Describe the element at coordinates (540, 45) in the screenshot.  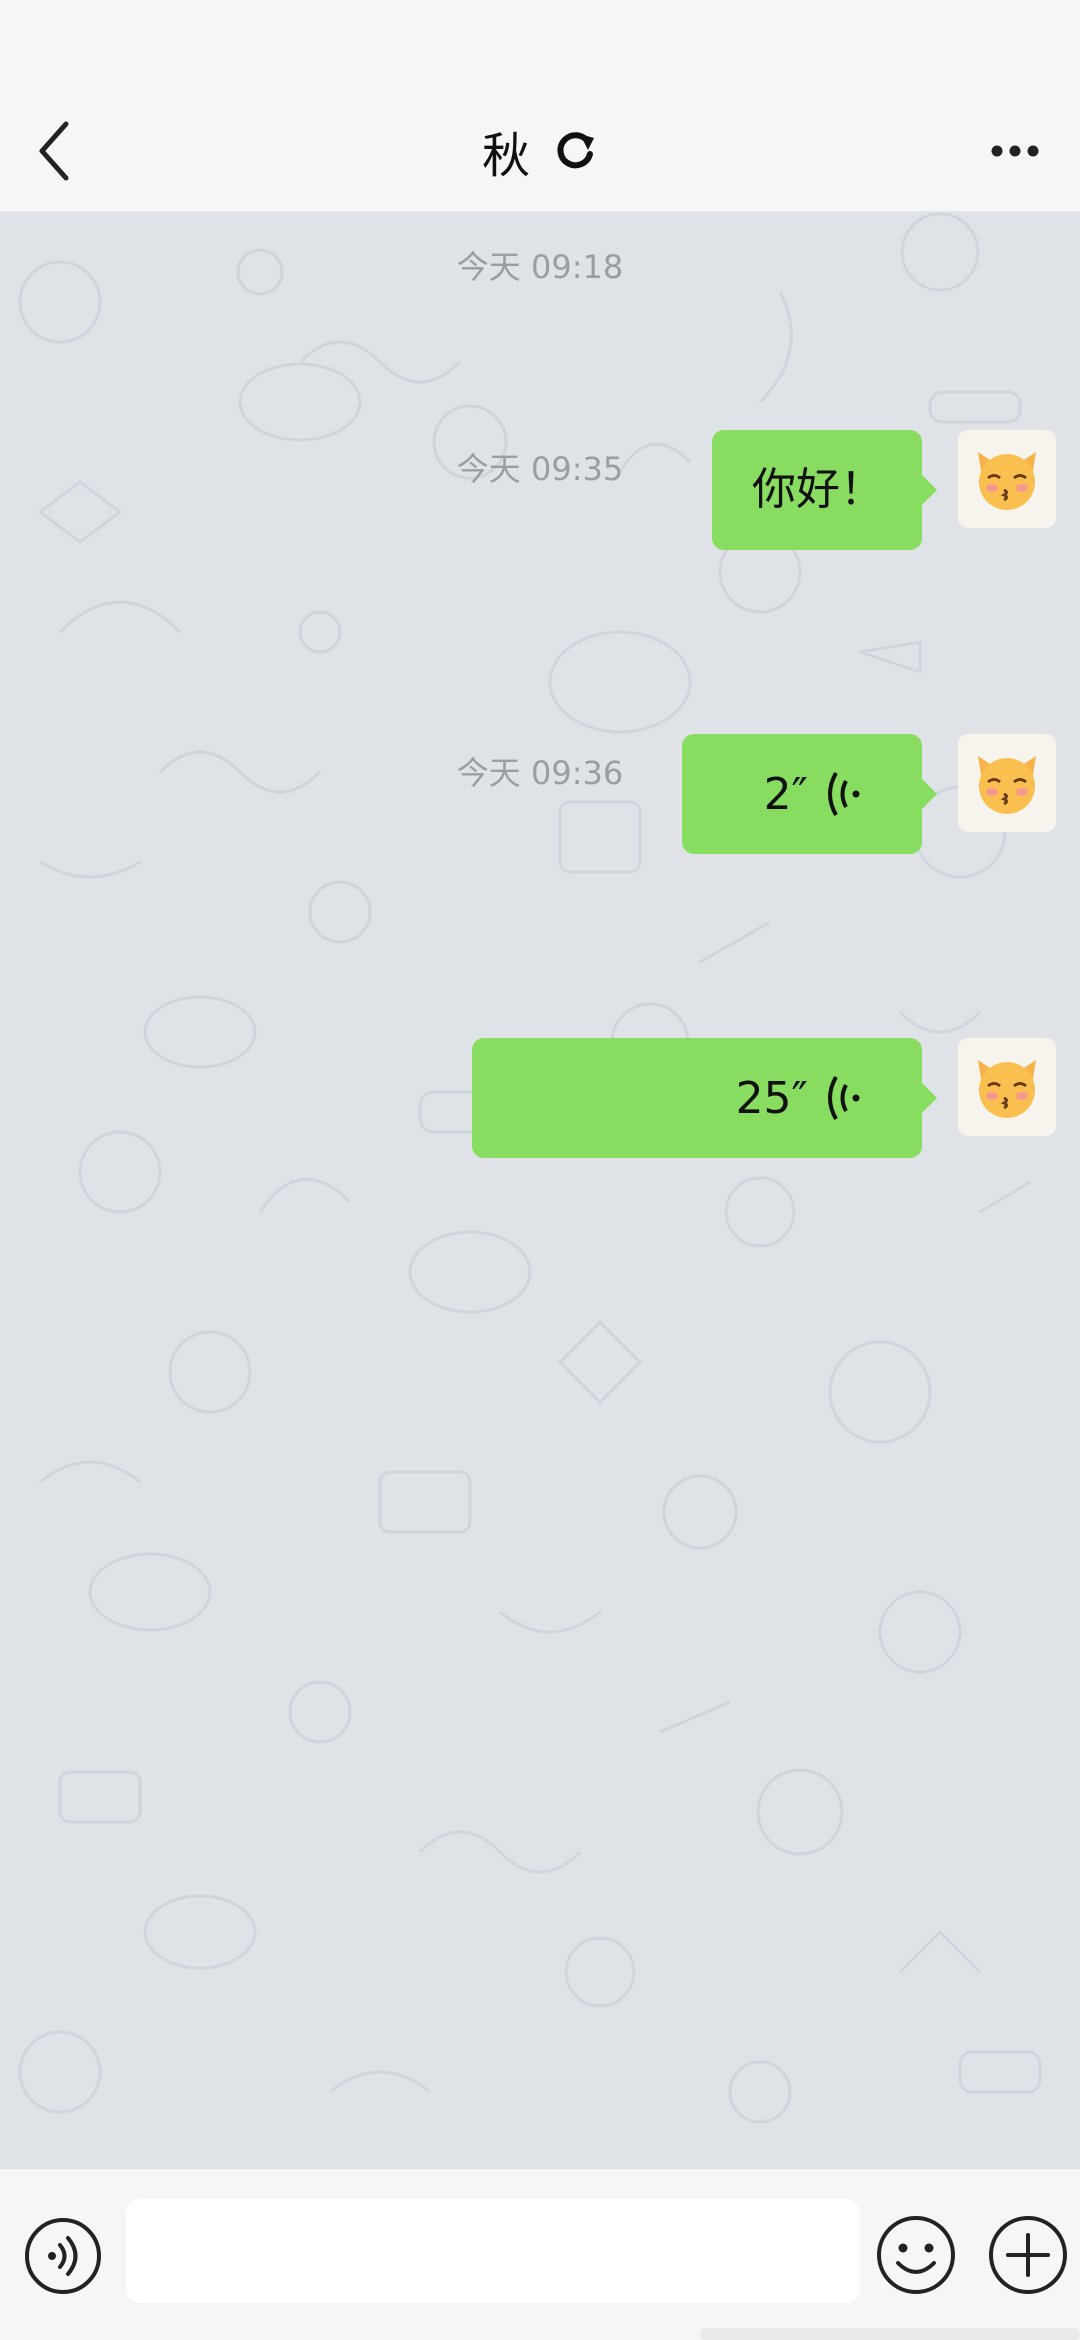
I see `status-bar` at that location.